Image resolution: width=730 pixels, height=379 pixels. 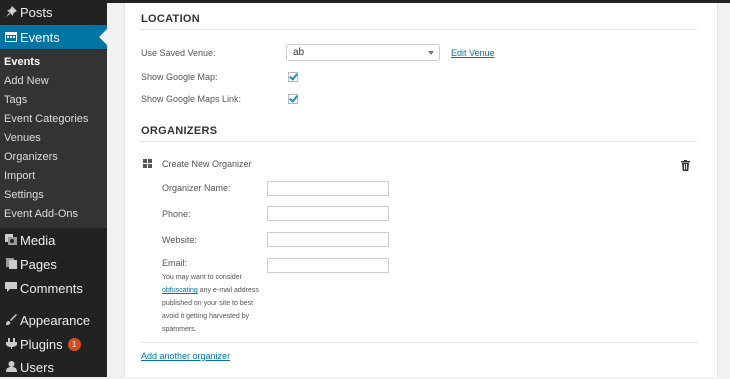 What do you see at coordinates (46, 119) in the screenshot?
I see `submenu-event-categories: Event Categories` at bounding box center [46, 119].